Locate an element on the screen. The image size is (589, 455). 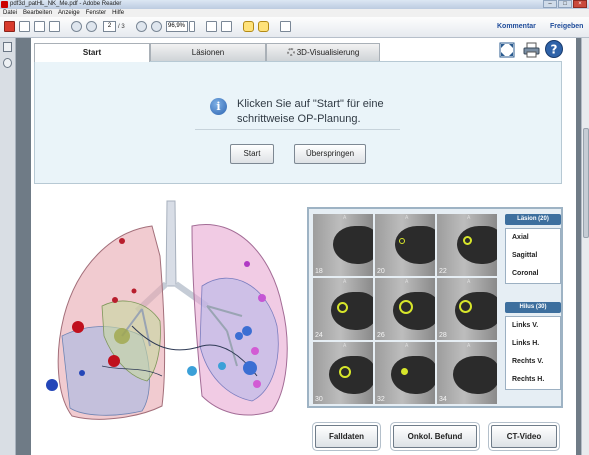
ct-slice-24: A 24 is located at coordinates (343, 309).